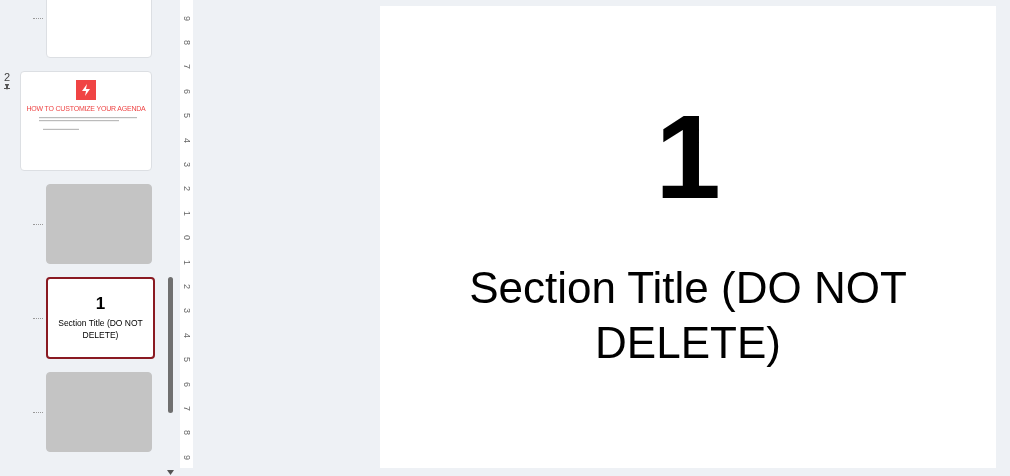 The image size is (1010, 476). I want to click on thumbnail-number: 1, so click(100, 304).